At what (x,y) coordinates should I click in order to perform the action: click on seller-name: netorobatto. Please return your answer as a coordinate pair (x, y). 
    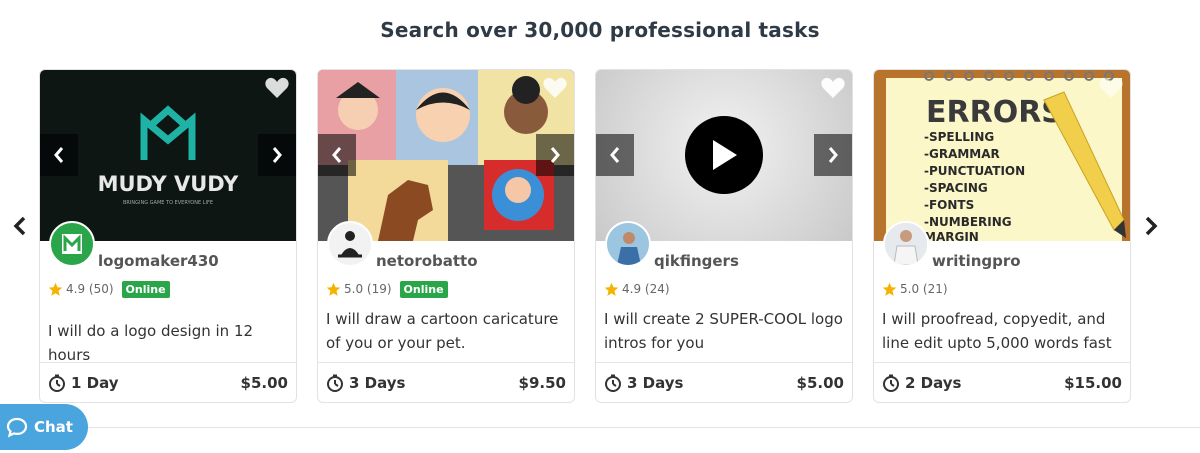
    Looking at the image, I should click on (427, 261).